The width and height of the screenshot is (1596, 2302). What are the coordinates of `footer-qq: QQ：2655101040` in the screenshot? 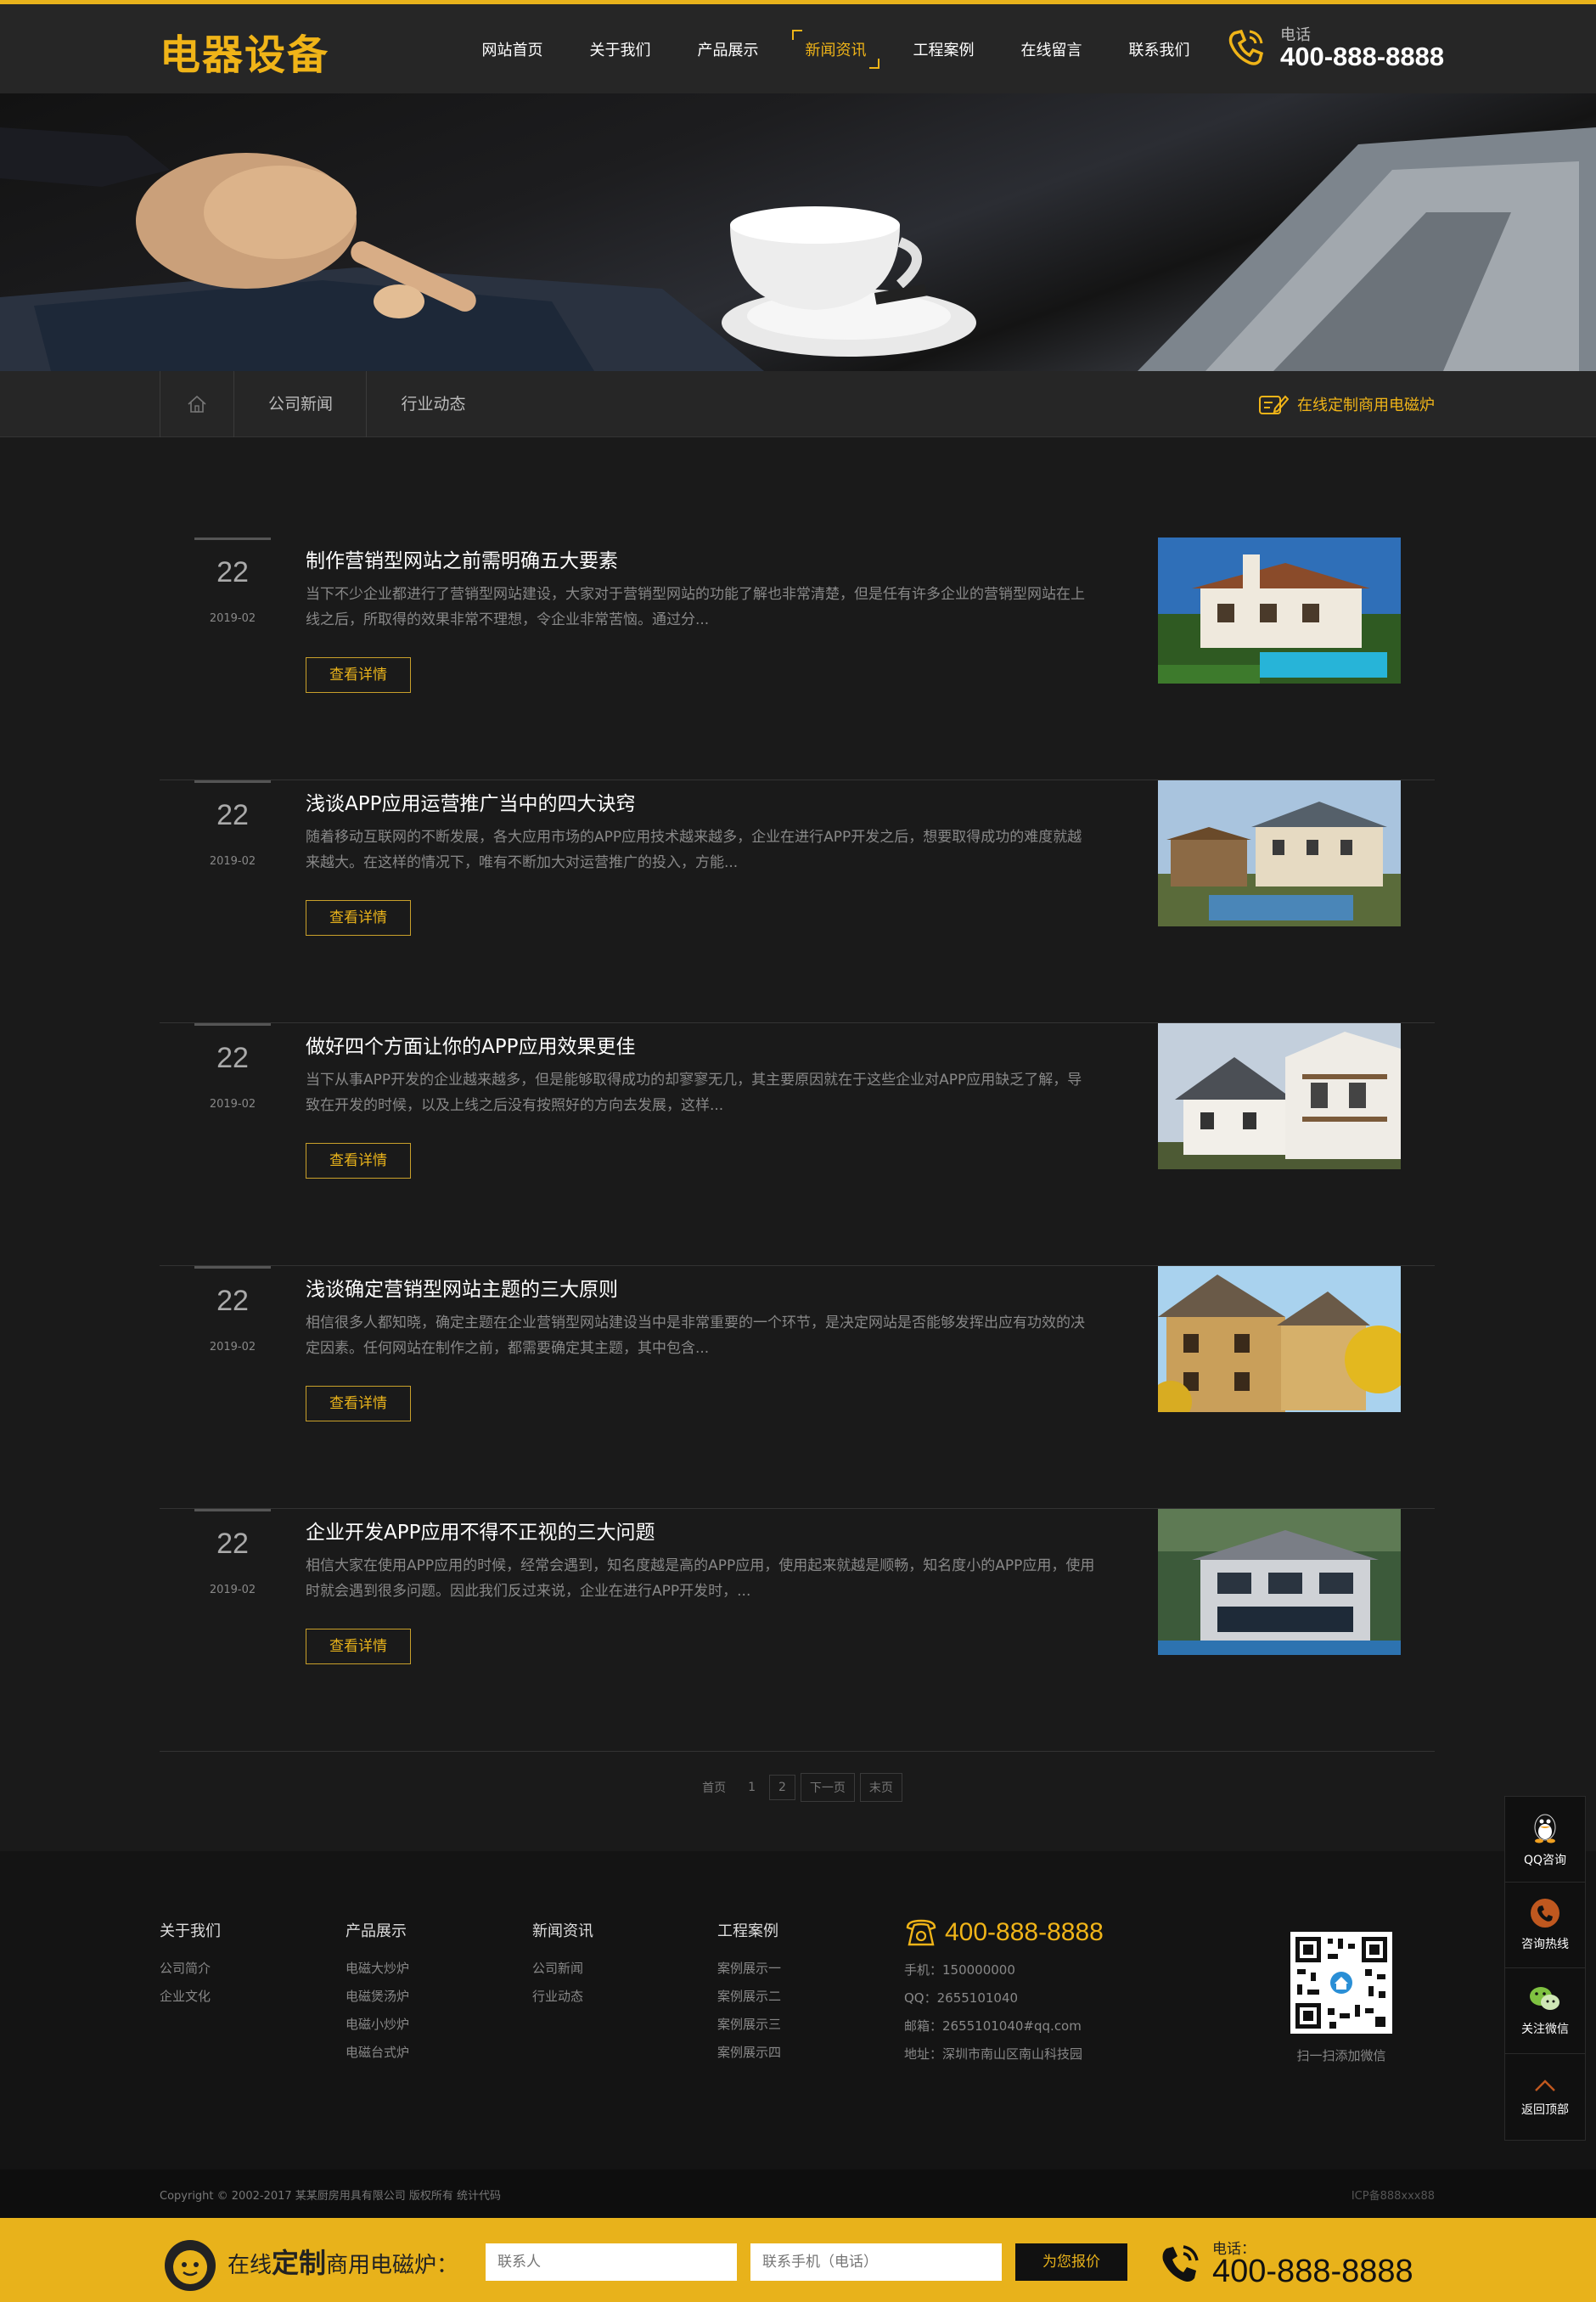 It's located at (961, 1998).